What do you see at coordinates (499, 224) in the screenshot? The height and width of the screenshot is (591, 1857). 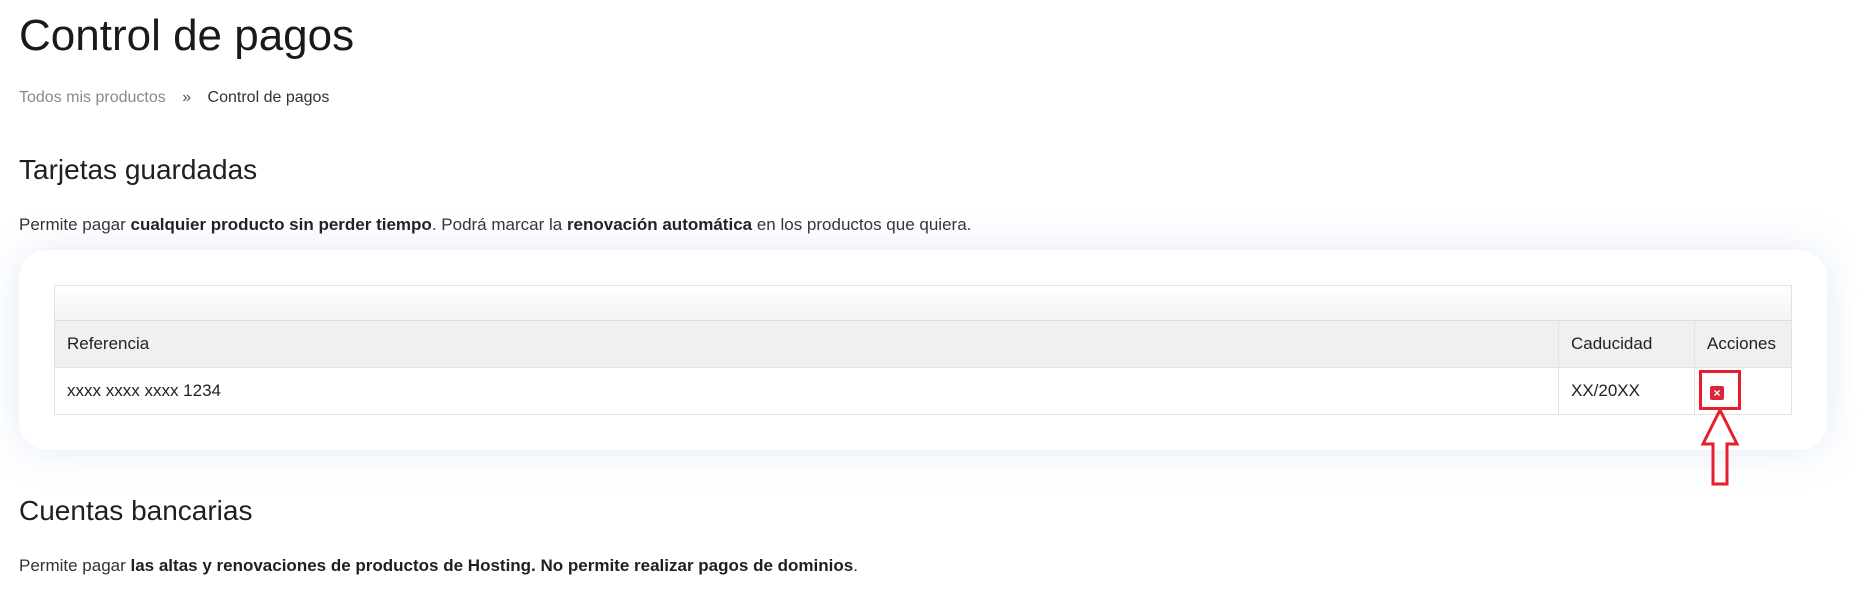 I see `desc-text: . Podrá marcar la` at bounding box center [499, 224].